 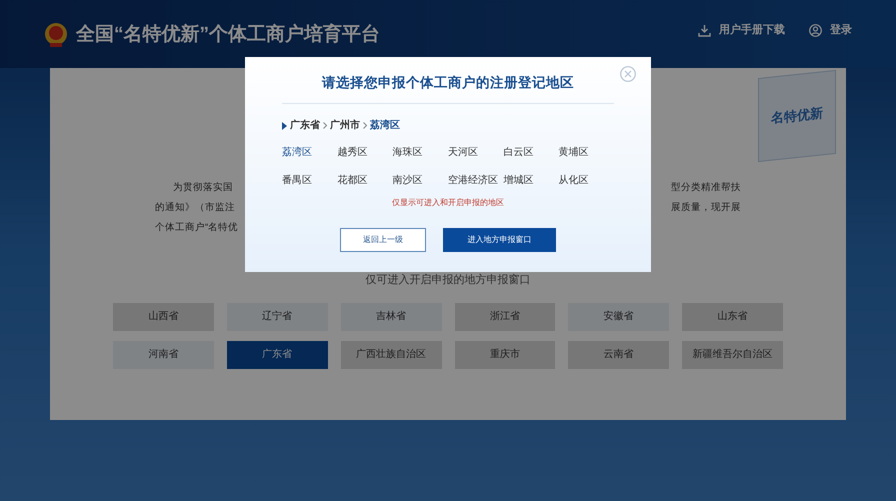 What do you see at coordinates (420, 152) in the screenshot?
I see `district-link: 海珠区` at bounding box center [420, 152].